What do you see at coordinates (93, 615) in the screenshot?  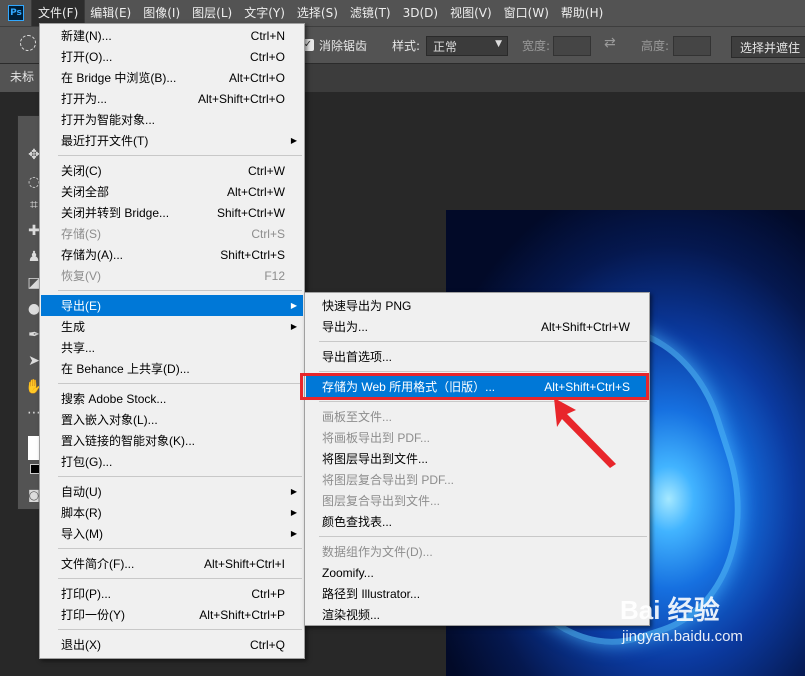 I see `menu-item-label: 打印一份(Y)` at bounding box center [93, 615].